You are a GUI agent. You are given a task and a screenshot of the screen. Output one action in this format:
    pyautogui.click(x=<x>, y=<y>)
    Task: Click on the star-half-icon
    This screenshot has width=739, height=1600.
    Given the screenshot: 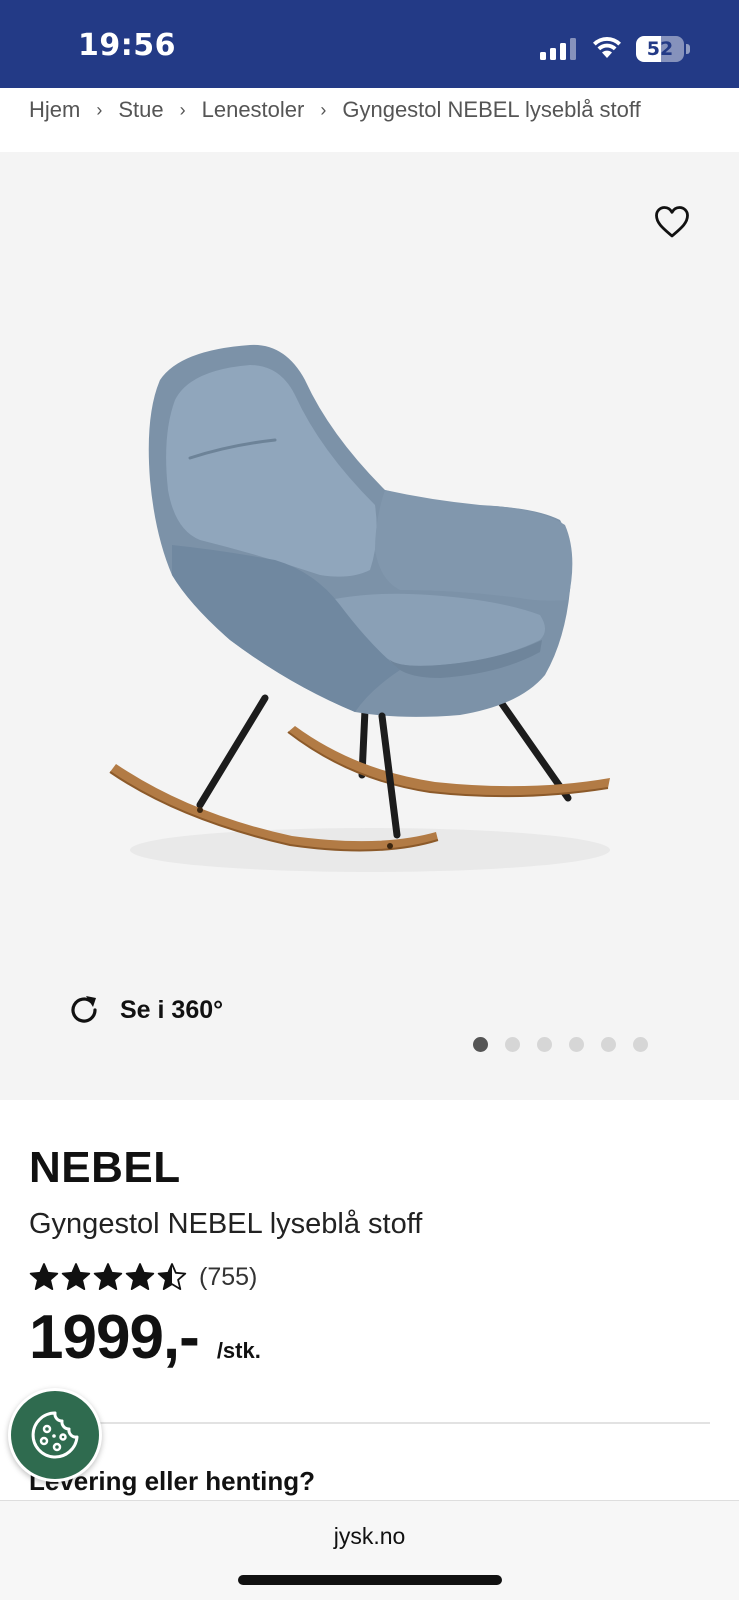 What is the action you would take?
    pyautogui.click(x=172, y=1276)
    